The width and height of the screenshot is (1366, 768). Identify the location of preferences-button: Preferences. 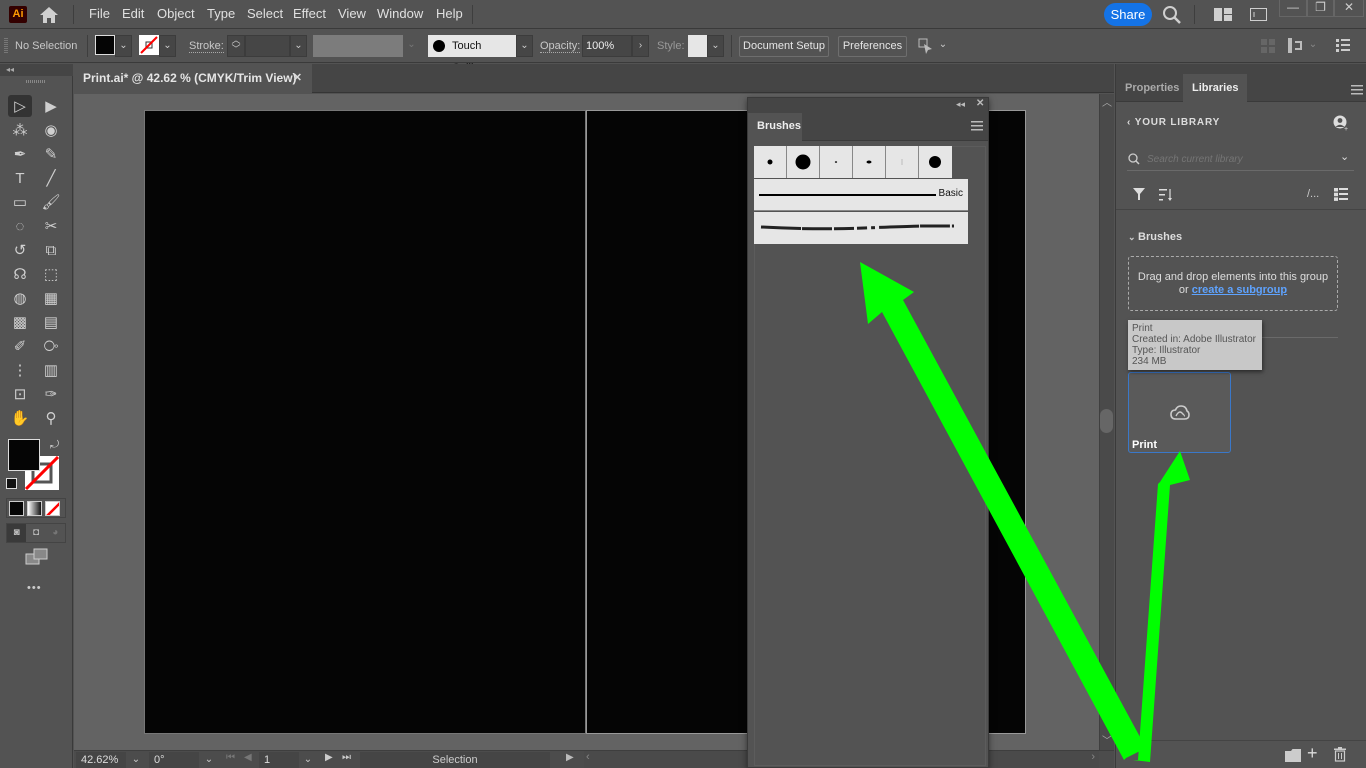
(872, 46).